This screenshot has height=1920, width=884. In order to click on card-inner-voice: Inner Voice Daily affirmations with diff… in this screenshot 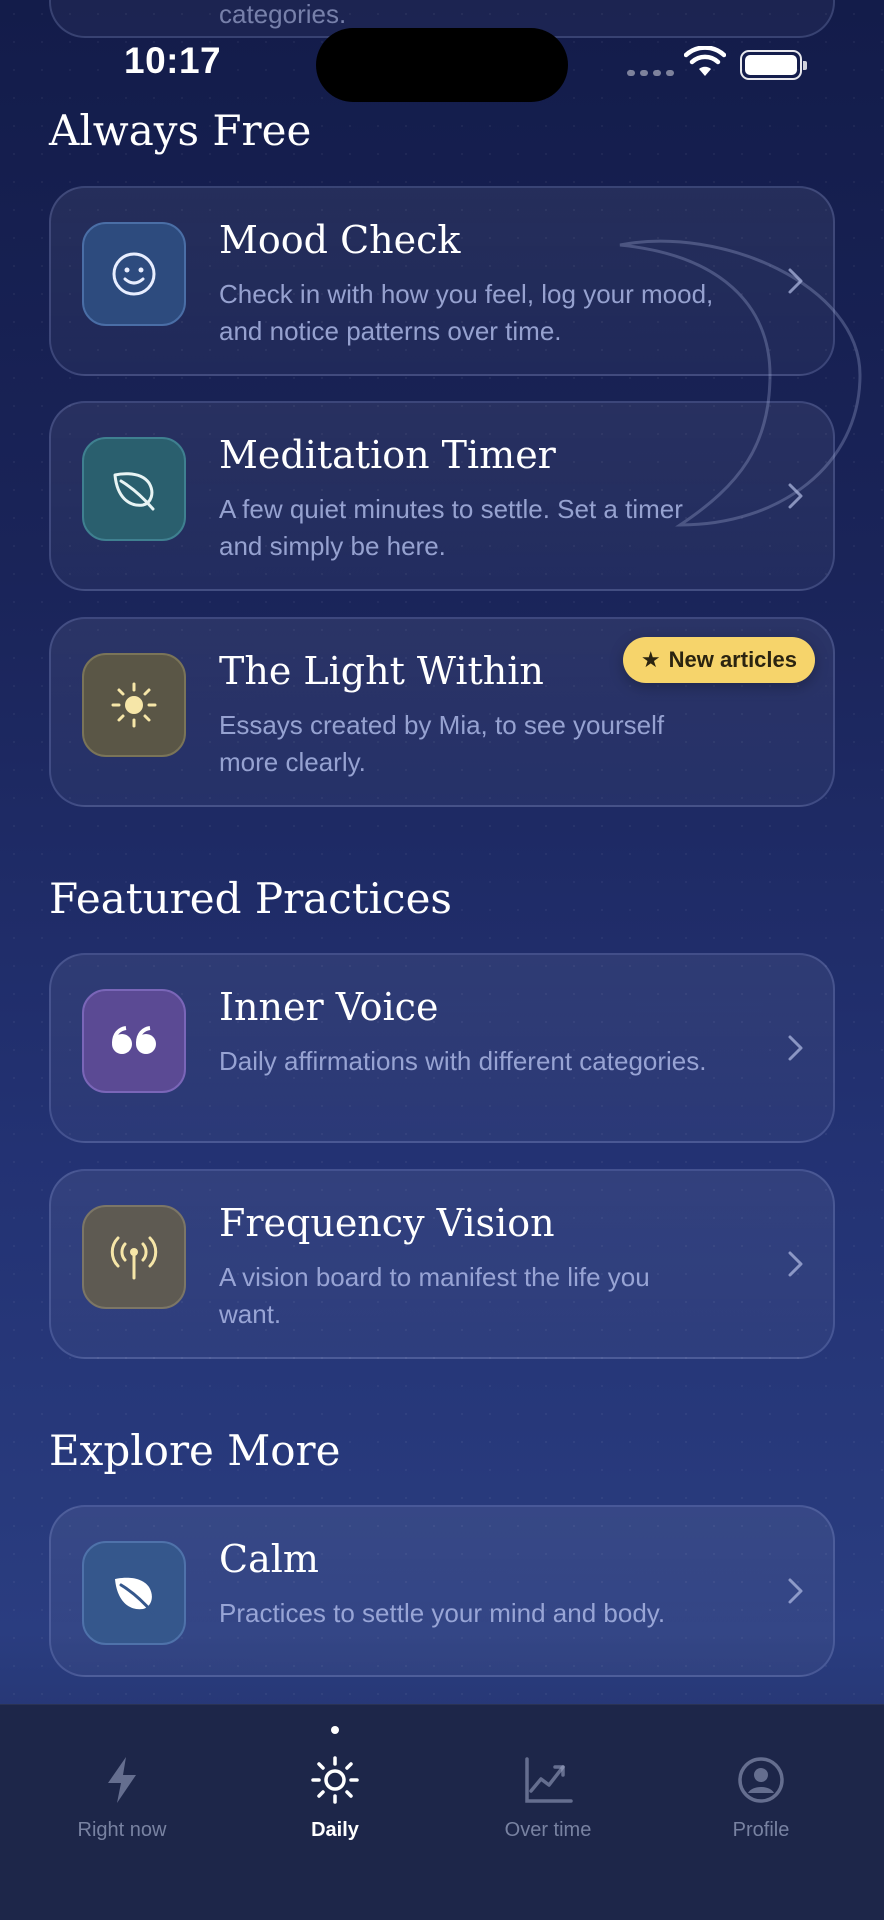, I will do `click(442, 1048)`.